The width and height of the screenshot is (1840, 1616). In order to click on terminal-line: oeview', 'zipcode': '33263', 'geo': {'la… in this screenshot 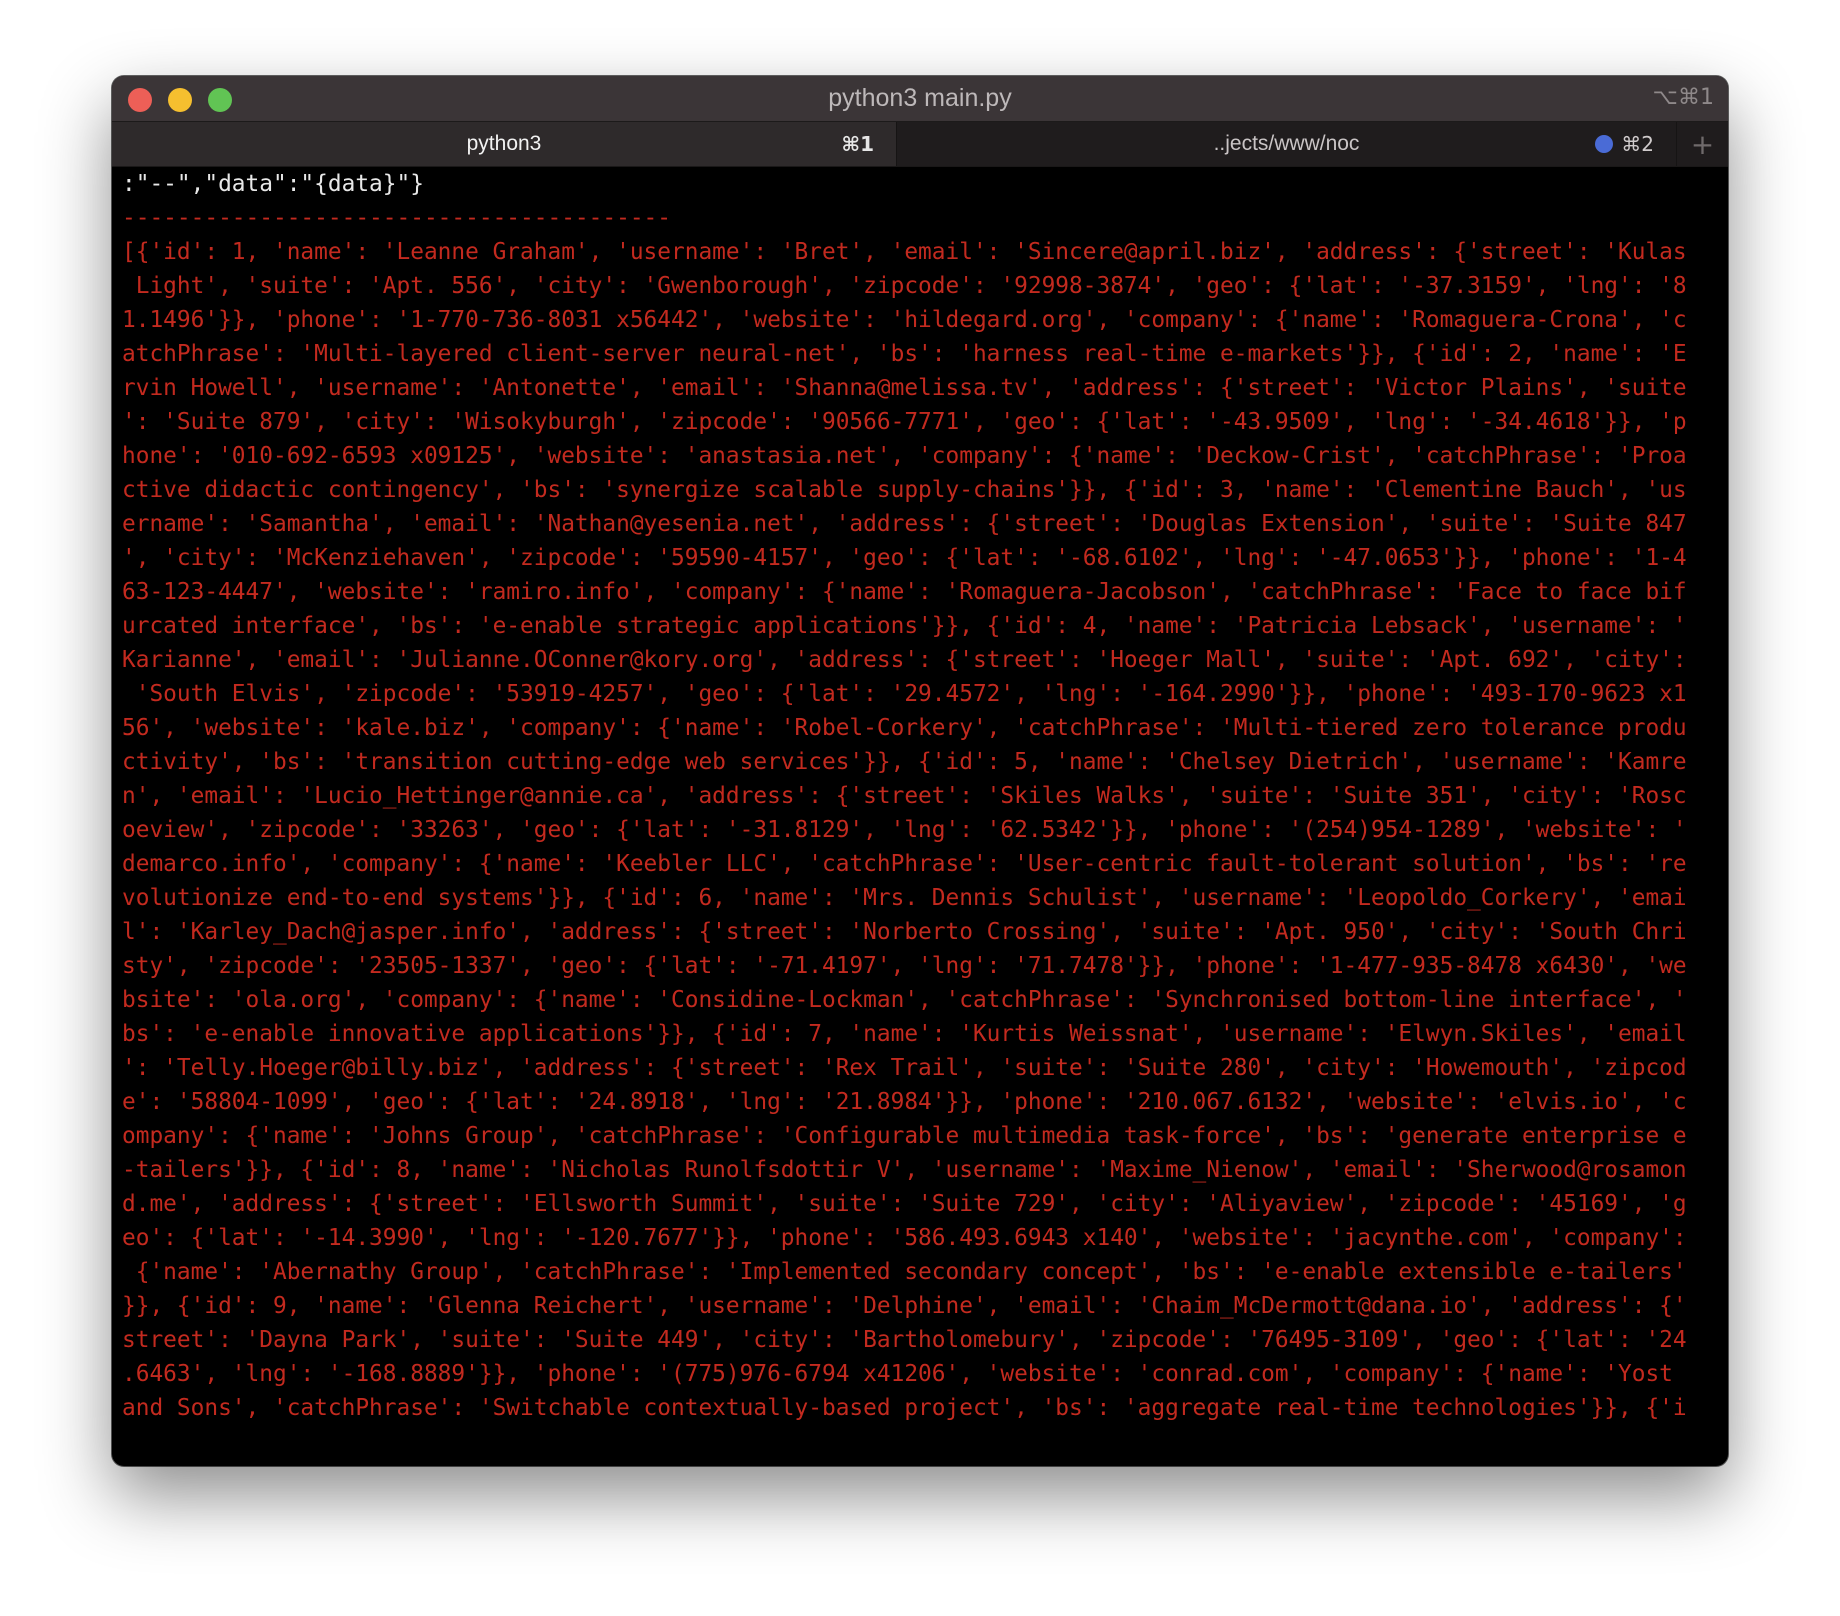, I will do `click(904, 830)`.